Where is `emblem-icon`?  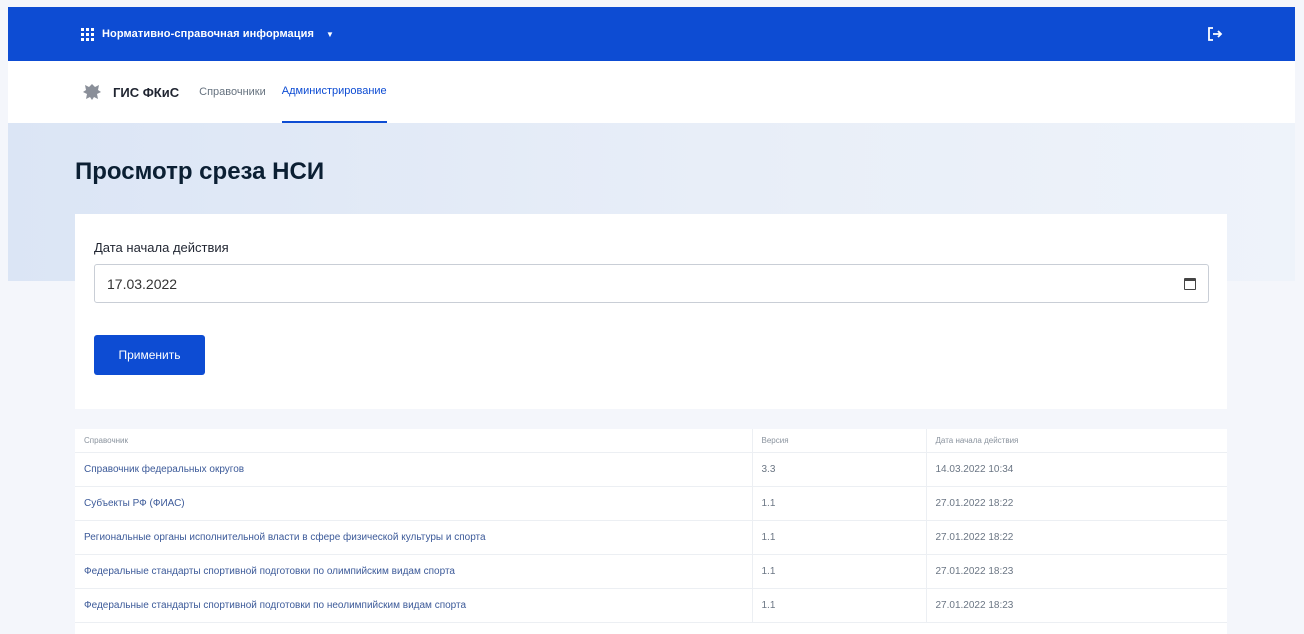
emblem-icon is located at coordinates (92, 92).